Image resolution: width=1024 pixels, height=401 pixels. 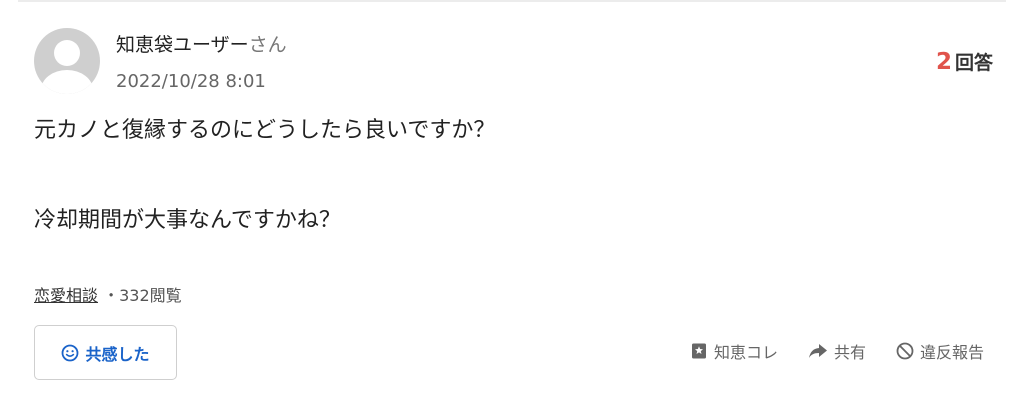 I want to click on answer-count-unit: 回答, so click(x=973, y=63).